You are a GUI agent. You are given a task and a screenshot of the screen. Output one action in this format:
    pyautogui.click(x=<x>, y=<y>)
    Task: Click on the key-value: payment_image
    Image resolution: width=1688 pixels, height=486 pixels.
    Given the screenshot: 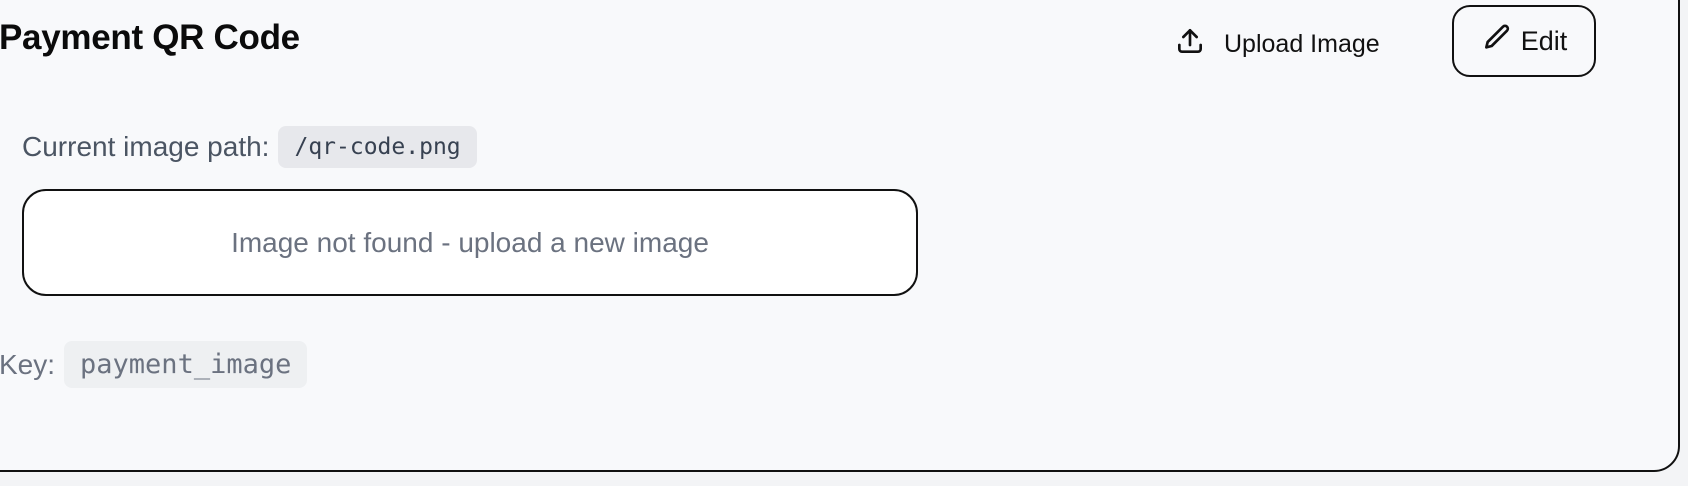 What is the action you would take?
    pyautogui.click(x=186, y=364)
    